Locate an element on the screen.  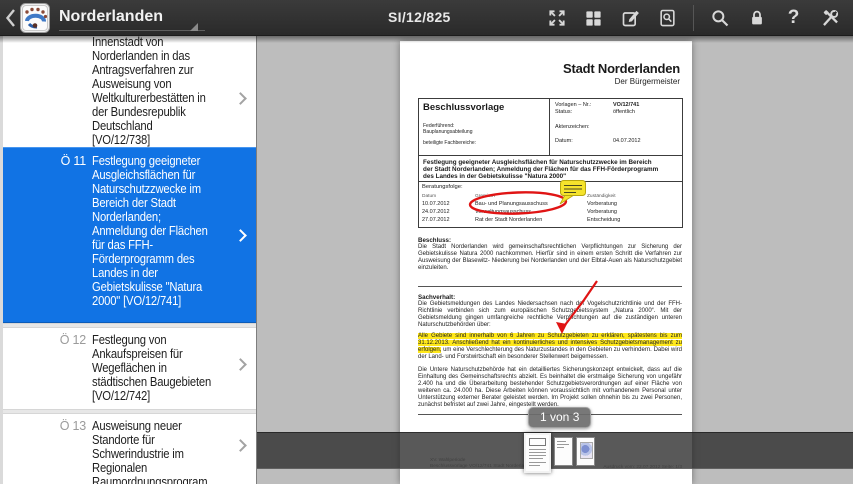
page-search-icon is located at coordinates (667, 18).